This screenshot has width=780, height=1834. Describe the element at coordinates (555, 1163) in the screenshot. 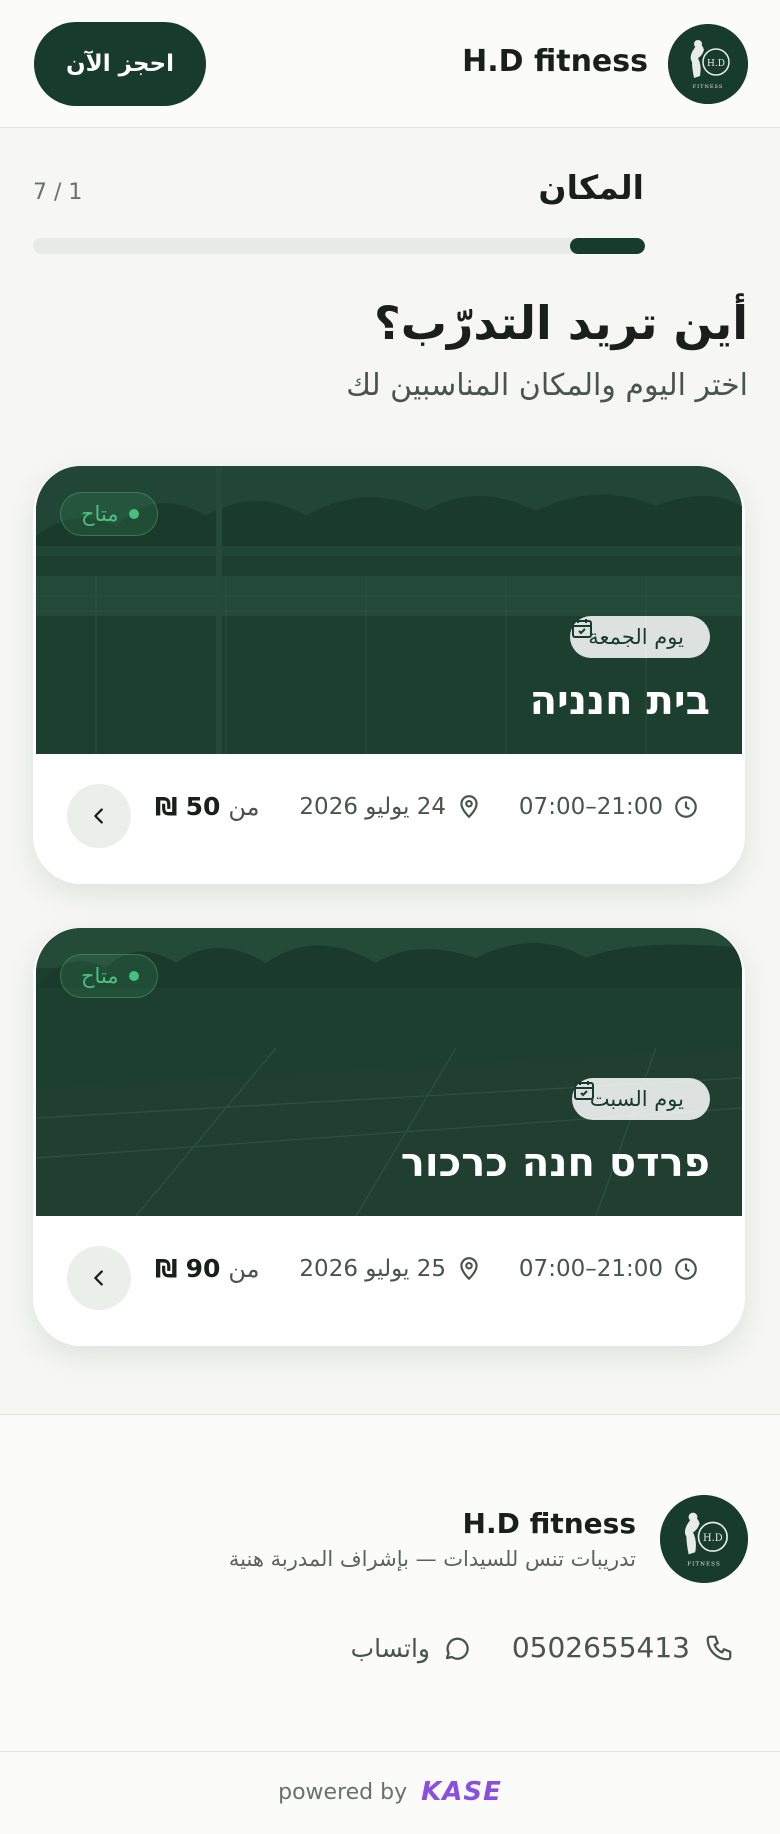

I see `place-name: פרדס חנה כרכור` at that location.